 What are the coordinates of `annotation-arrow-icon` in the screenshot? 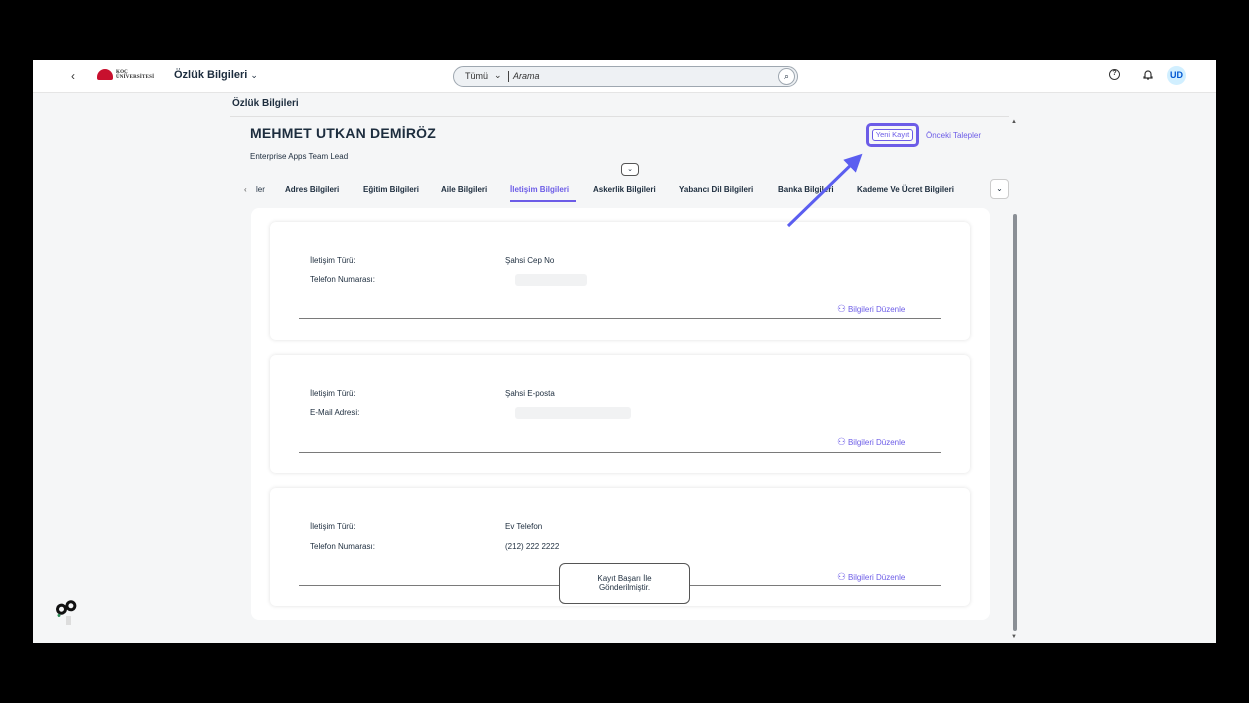 It's located at (824, 190).